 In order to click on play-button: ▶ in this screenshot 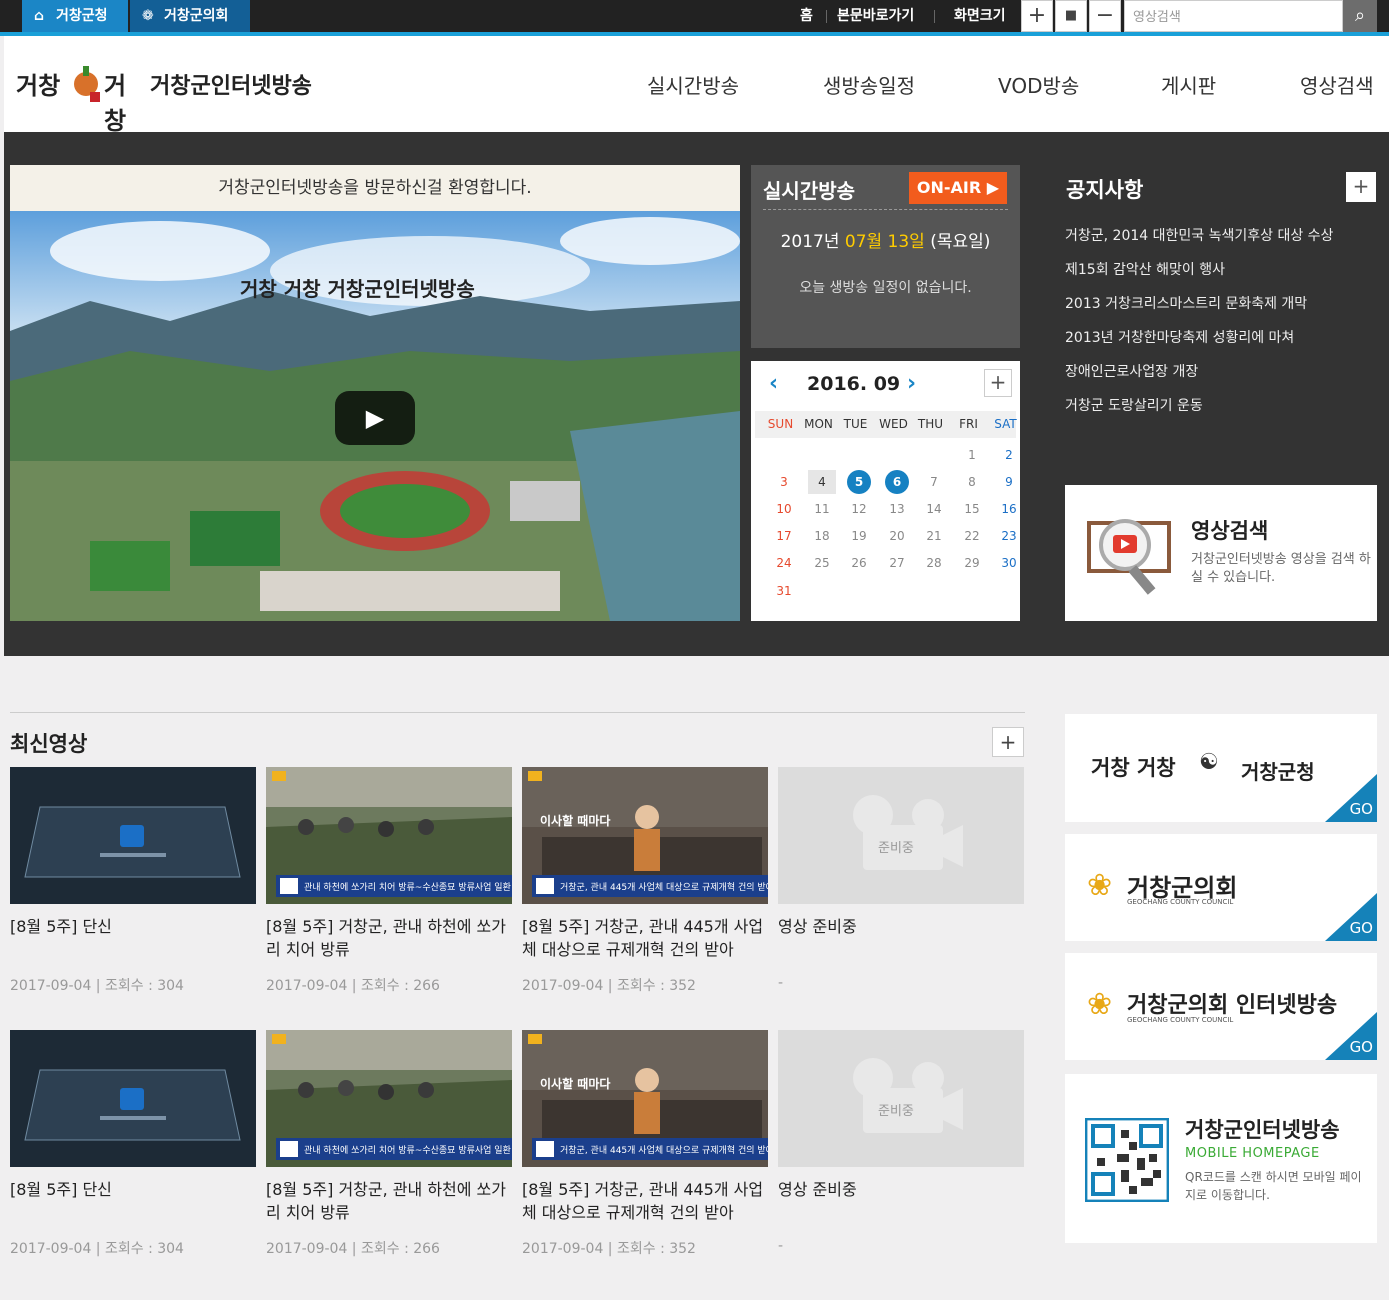, I will do `click(375, 418)`.